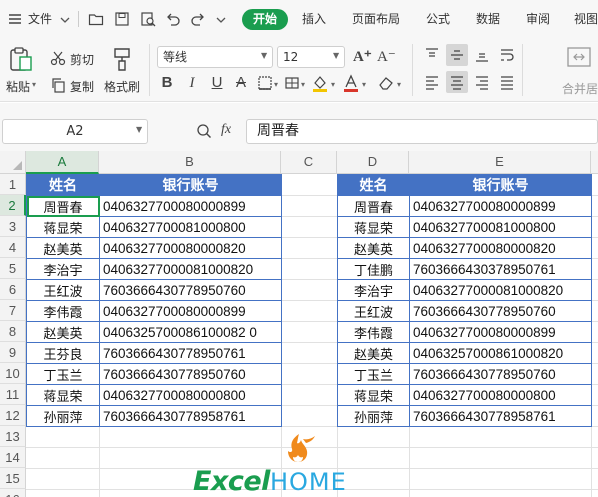  Describe the element at coordinates (18, 86) in the screenshot. I see `paste-button: 粘贴` at that location.